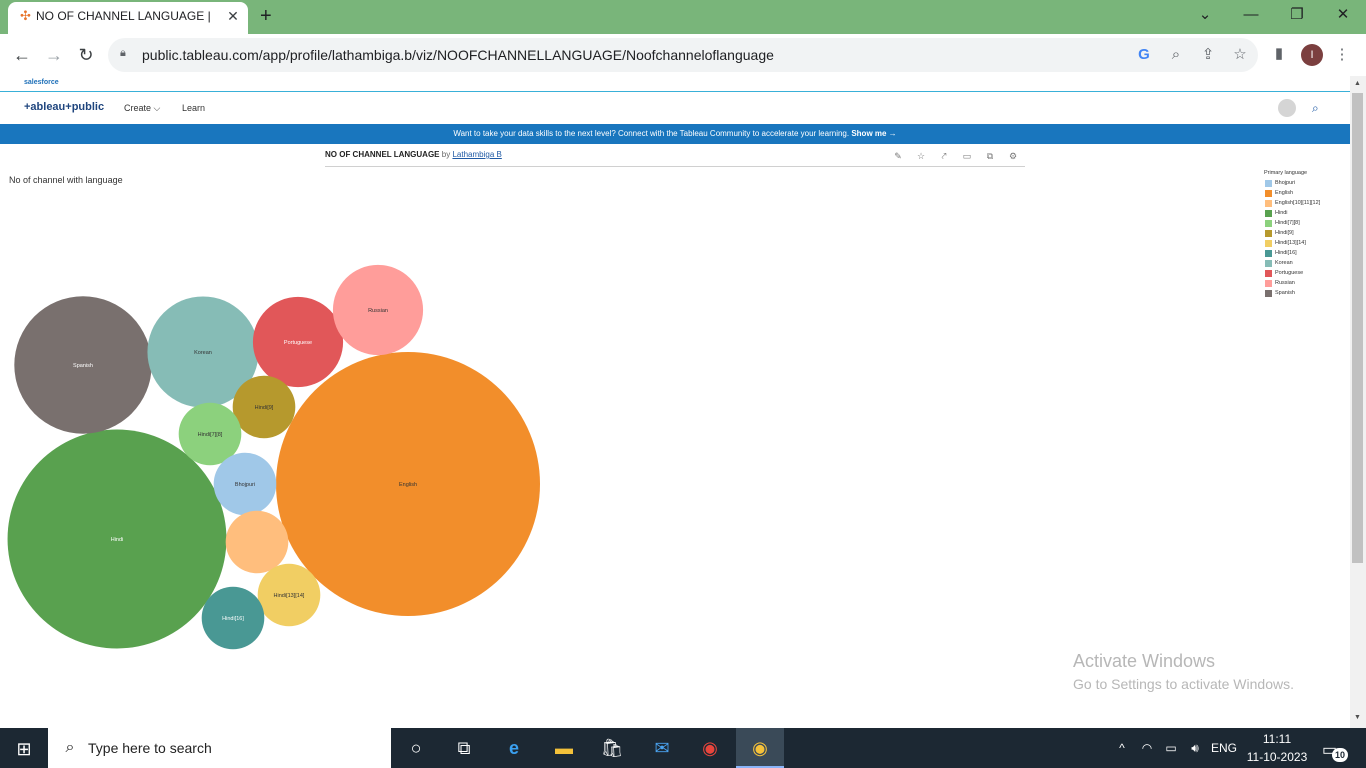 The image size is (1366, 768). I want to click on network-icon: ◠, so click(1147, 748).